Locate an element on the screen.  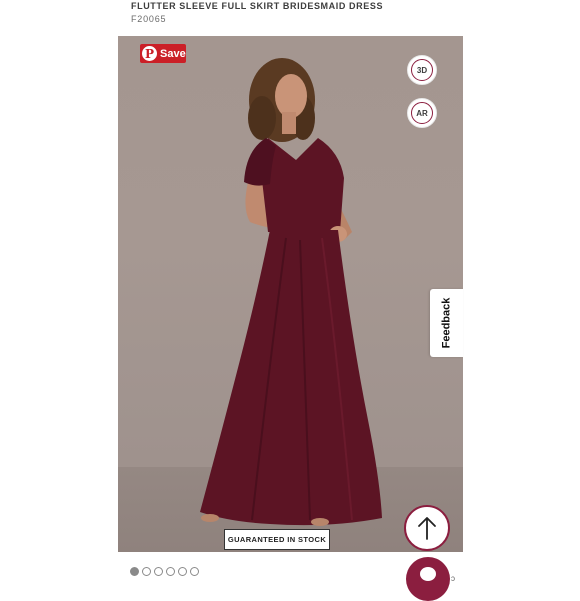
chat-icon is located at coordinates (428, 574).